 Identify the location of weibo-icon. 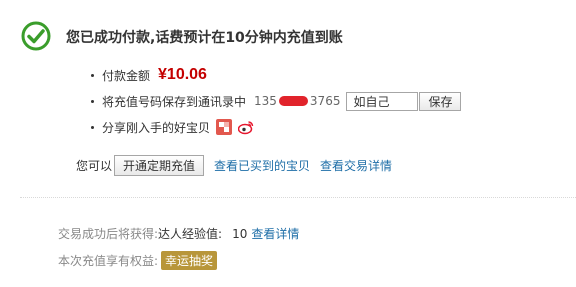
(246, 127).